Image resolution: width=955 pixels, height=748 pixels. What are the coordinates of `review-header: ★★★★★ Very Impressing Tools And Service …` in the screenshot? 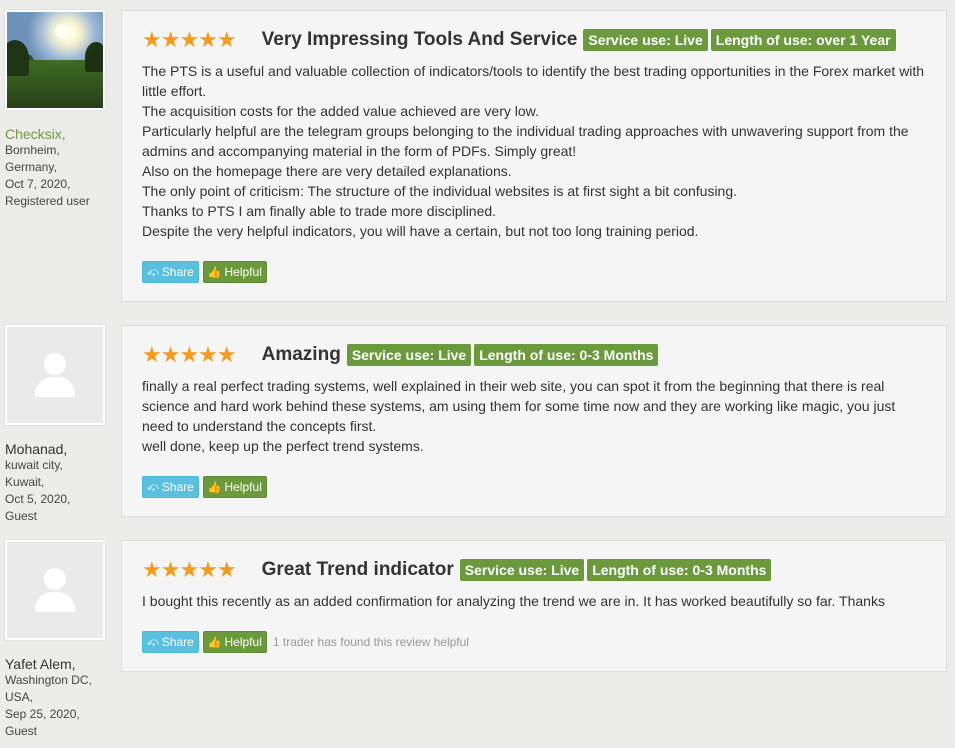 It's located at (534, 40).